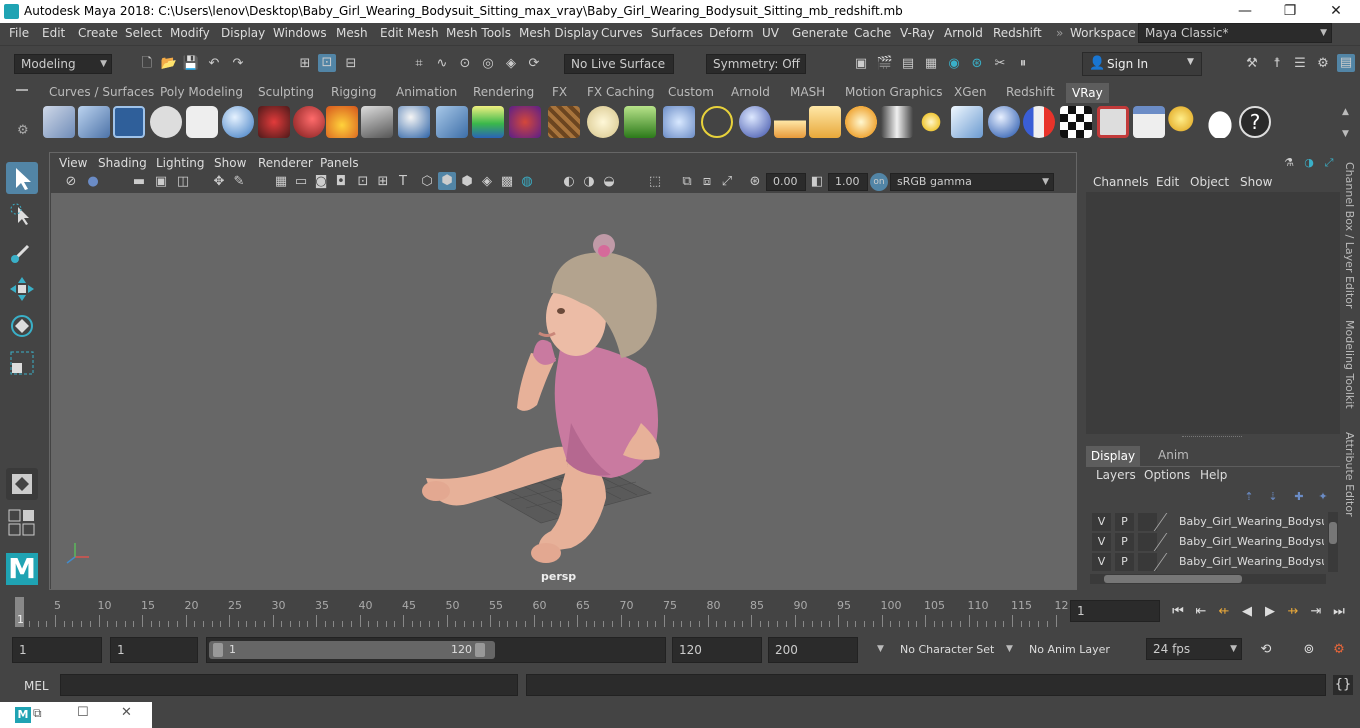 This screenshot has height=728, width=1360. Describe the element at coordinates (1076, 122) in the screenshot. I see `vray-checker-icon` at that location.